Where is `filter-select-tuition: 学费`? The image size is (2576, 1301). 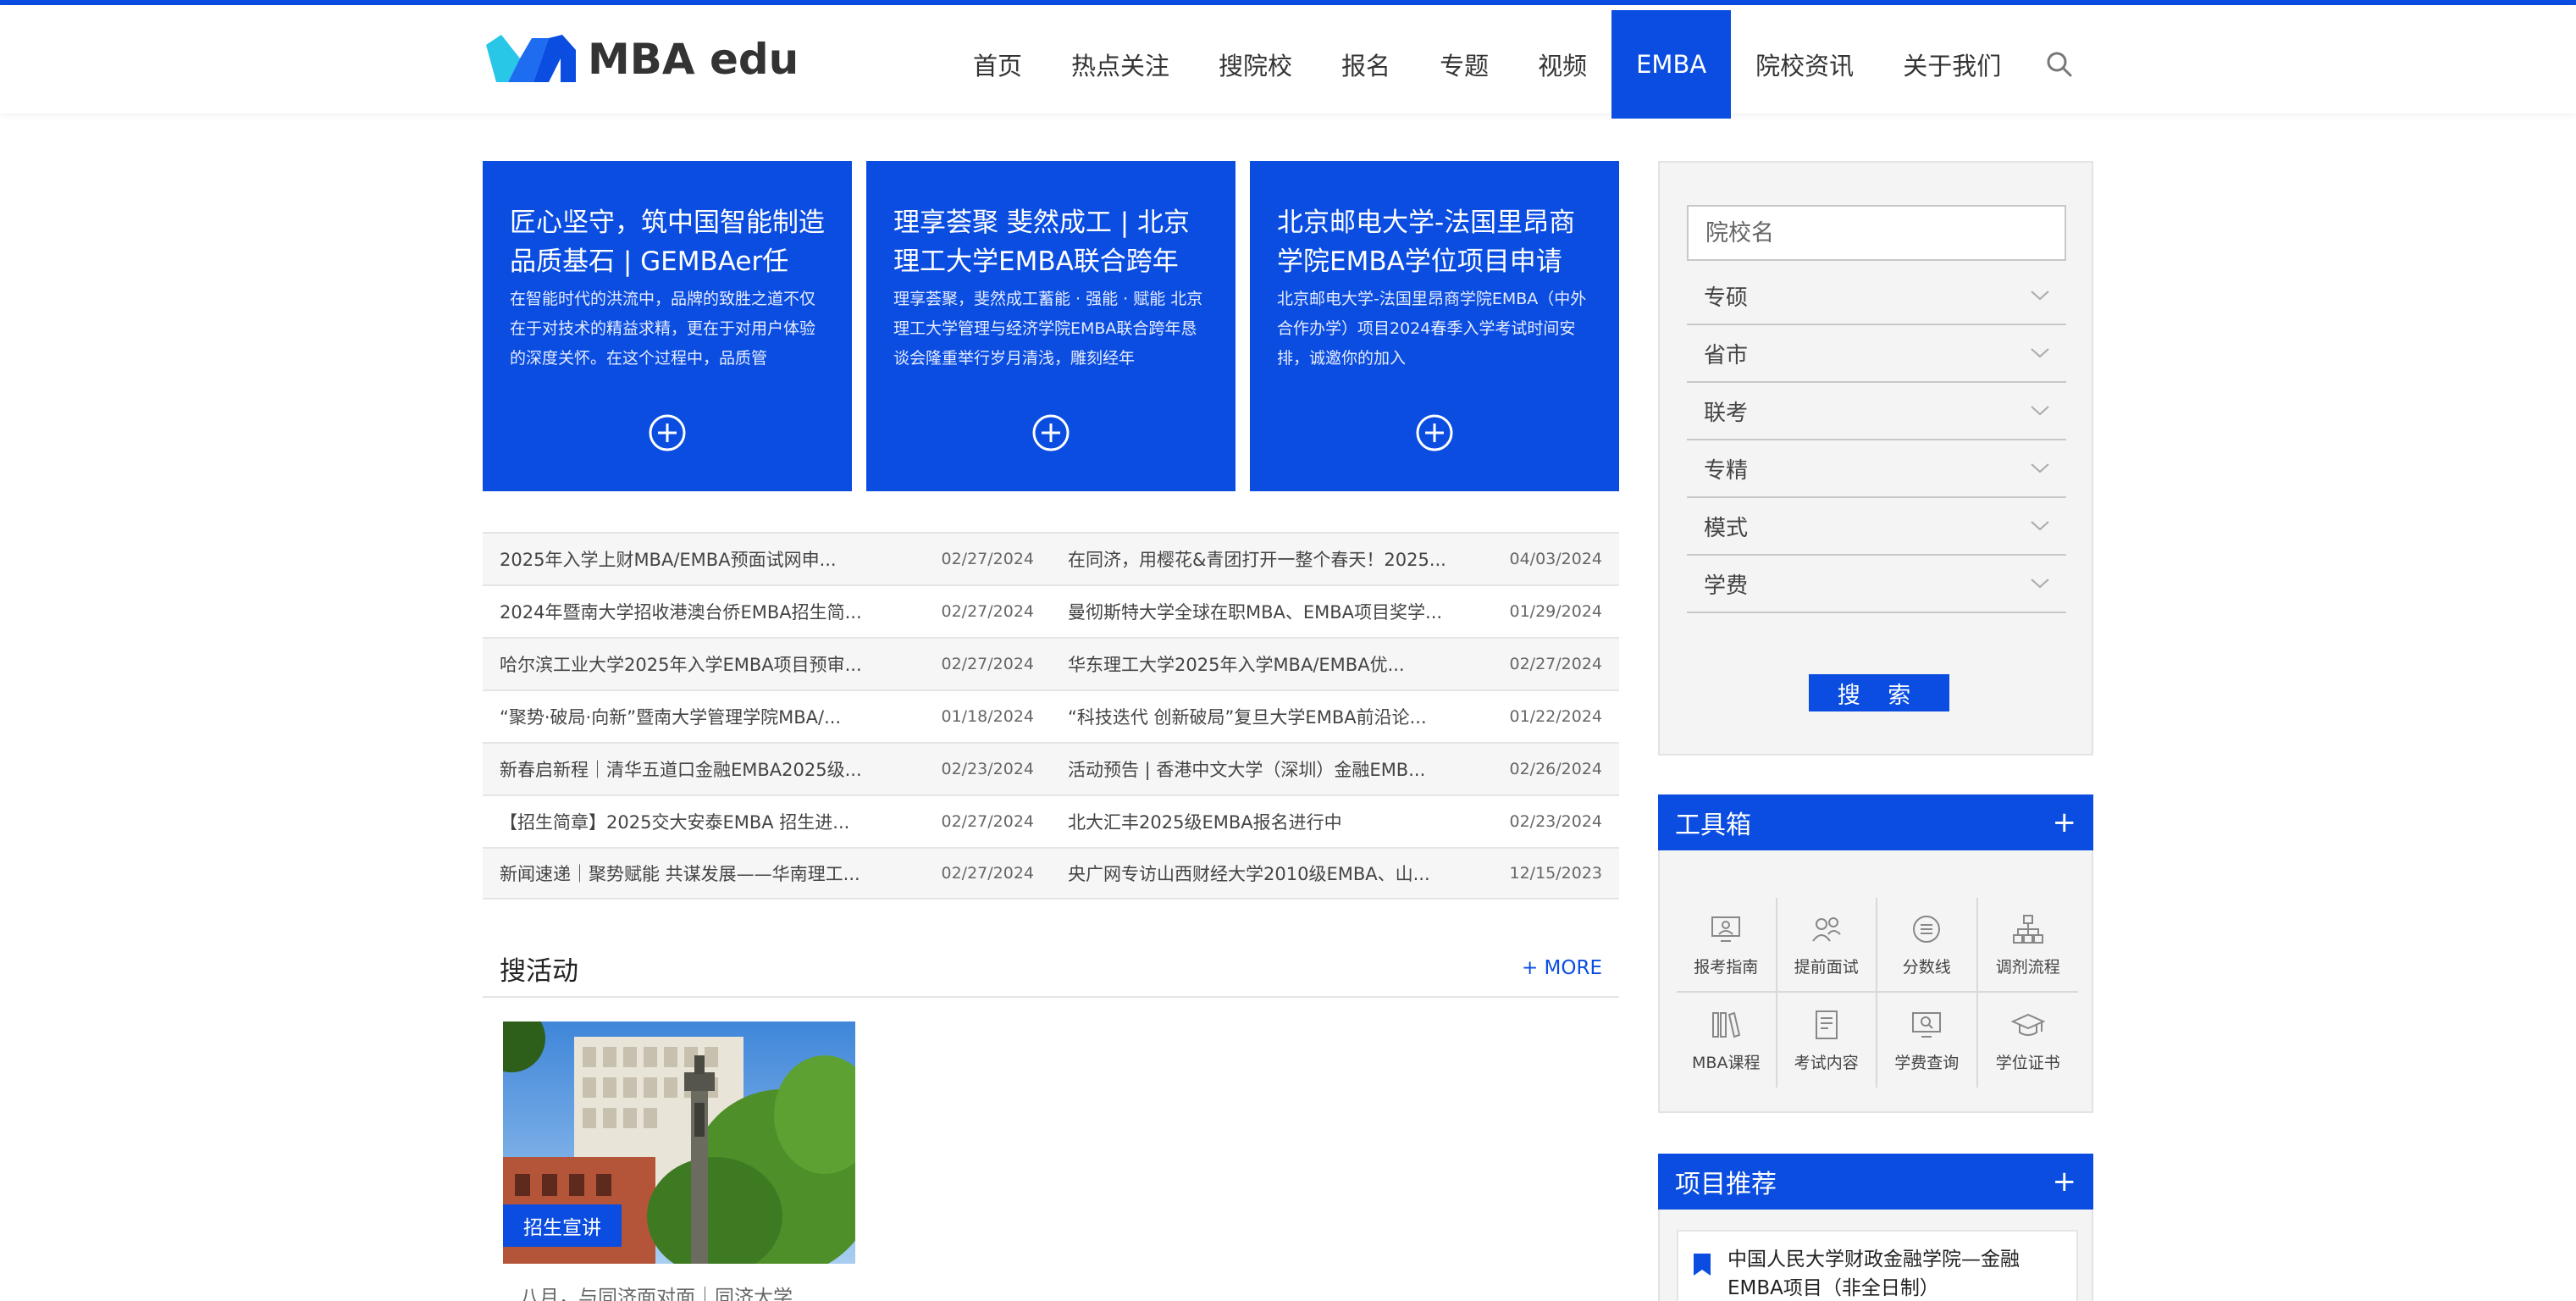 filter-select-tuition: 学费 is located at coordinates (1877, 584).